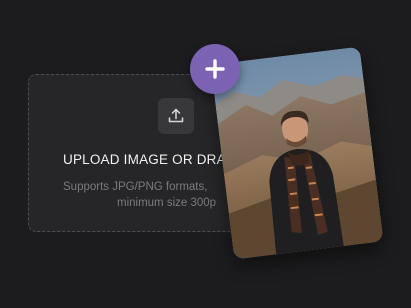  I want to click on add-image-button, so click(215, 69).